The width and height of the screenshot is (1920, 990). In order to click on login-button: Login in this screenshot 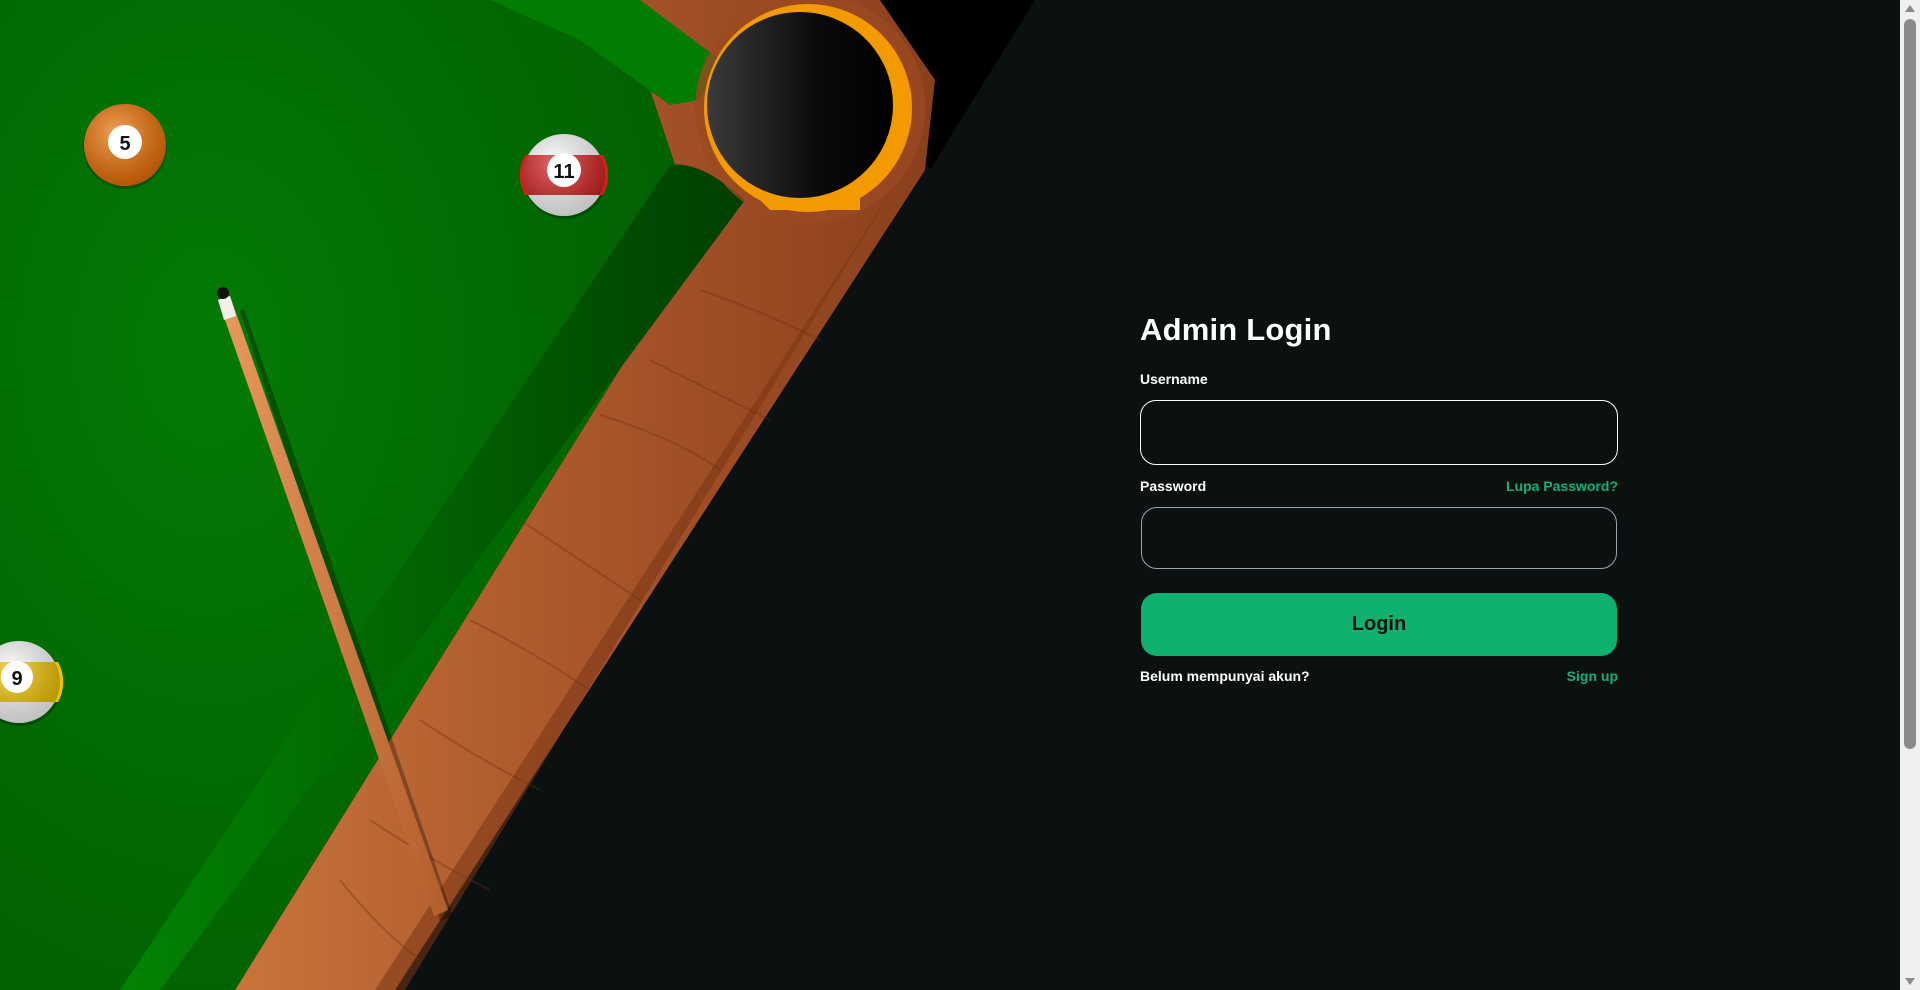, I will do `click(1379, 624)`.